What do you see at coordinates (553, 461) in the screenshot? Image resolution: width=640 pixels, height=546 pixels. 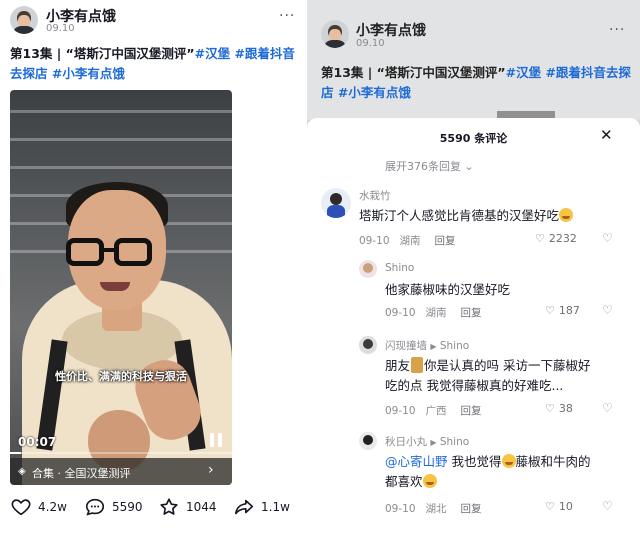 I see `comment-body: 藤椒和牛肉的` at bounding box center [553, 461].